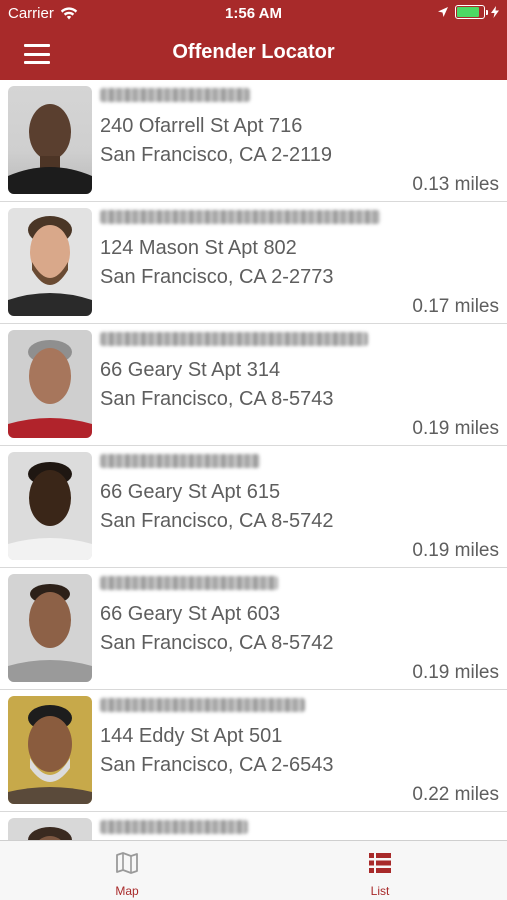 This screenshot has width=507, height=900. I want to click on offender-address-line2: San Francisco, CA 2-2119, so click(216, 155).